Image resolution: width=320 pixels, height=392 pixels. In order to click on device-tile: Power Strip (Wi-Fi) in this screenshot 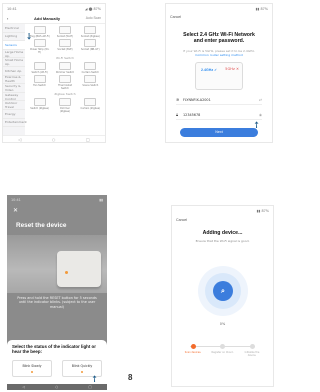, I will do `click(40, 46)`.